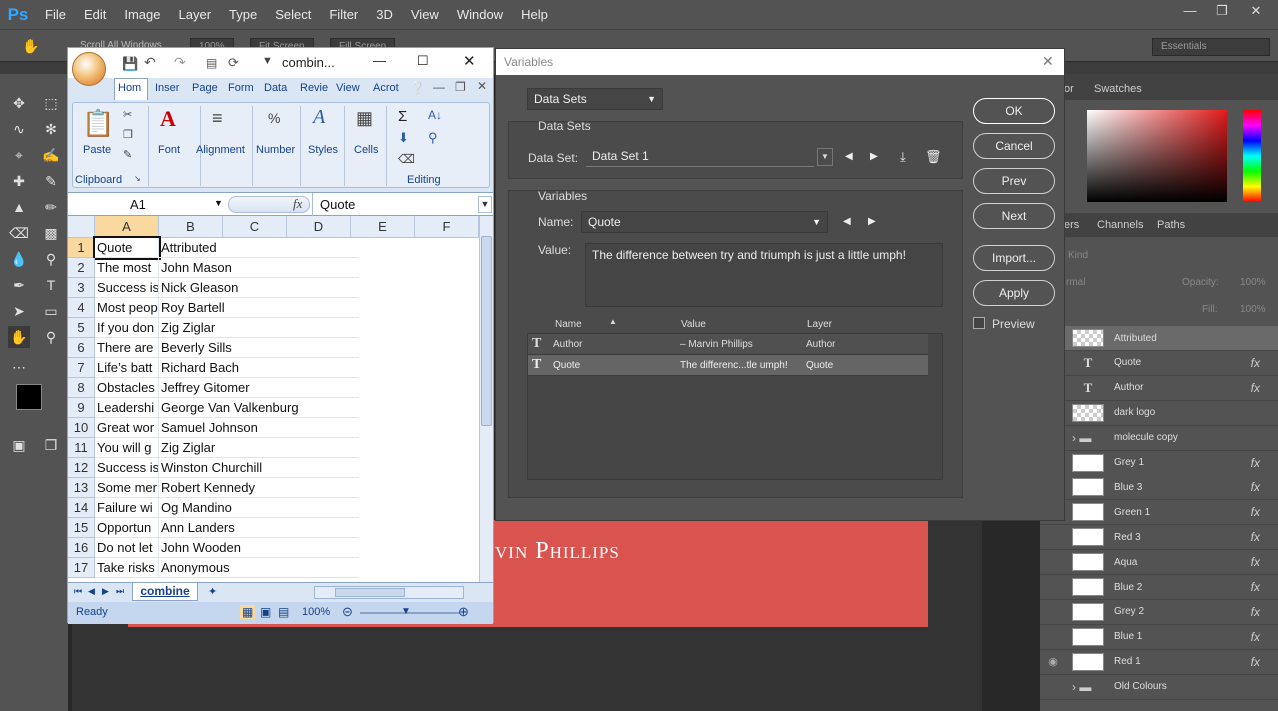 The width and height of the screenshot is (1278, 711). I want to click on layer-row: Red 3 fx, so click(1159, 538).